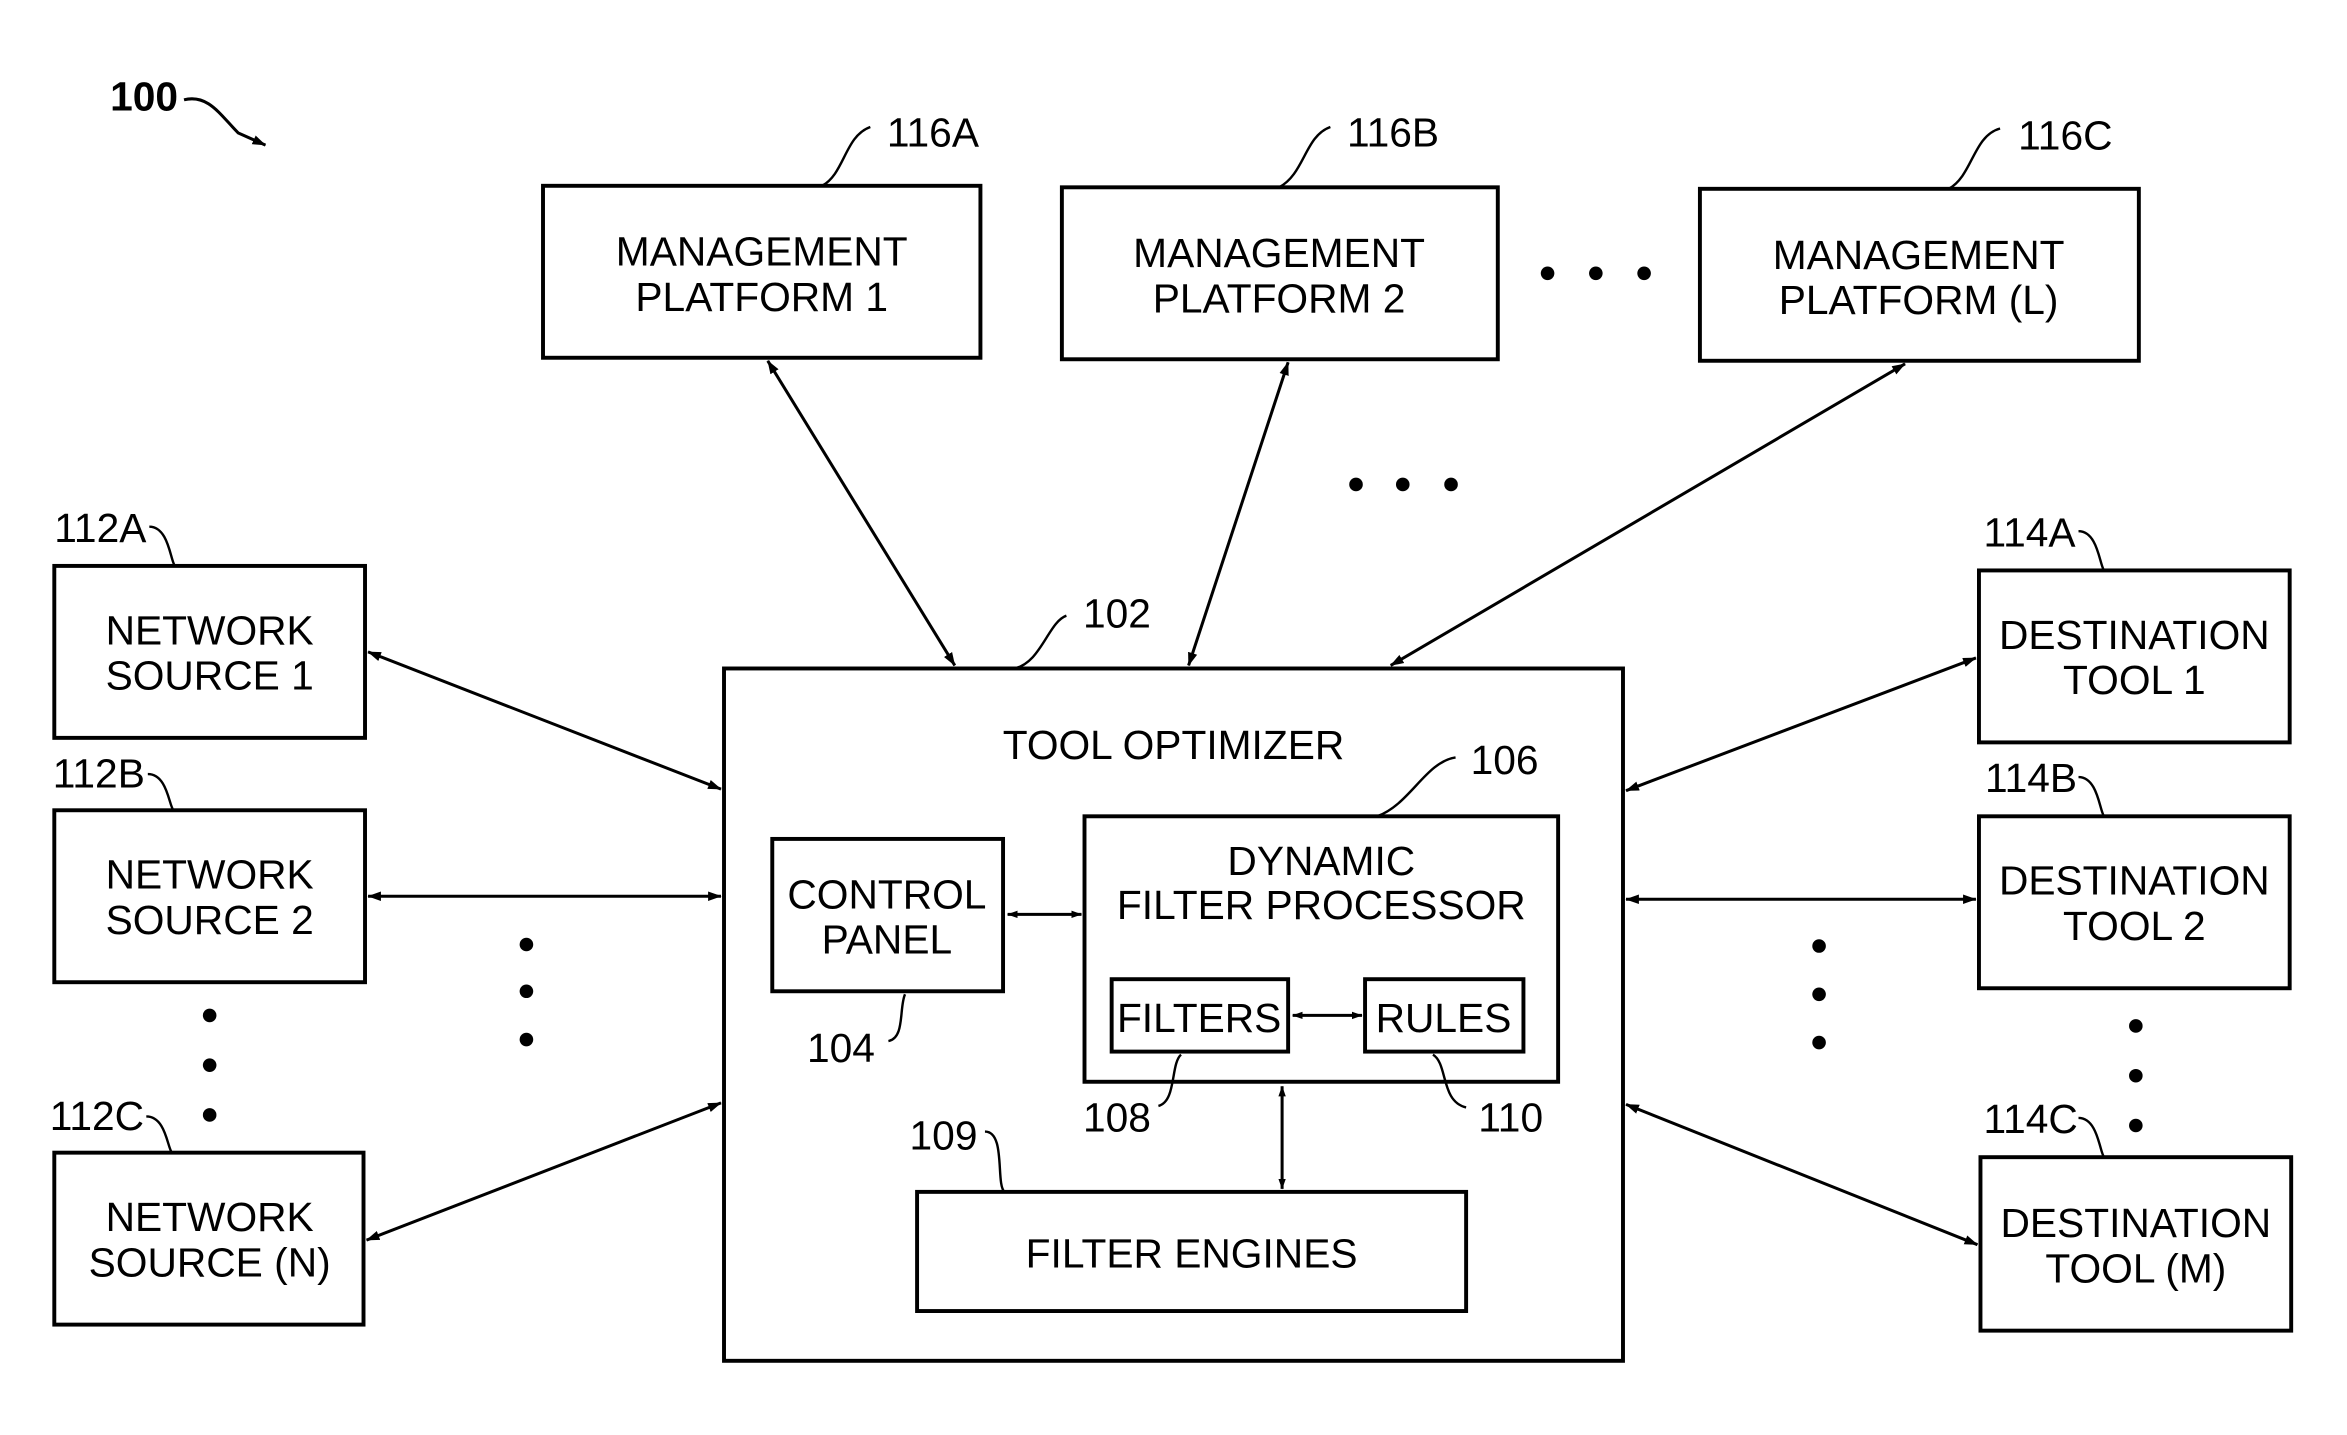 This screenshot has height=1435, width=2347. What do you see at coordinates (1192, 1253) in the screenshot?
I see `filter-engines-label: FILTER ENGINES` at bounding box center [1192, 1253].